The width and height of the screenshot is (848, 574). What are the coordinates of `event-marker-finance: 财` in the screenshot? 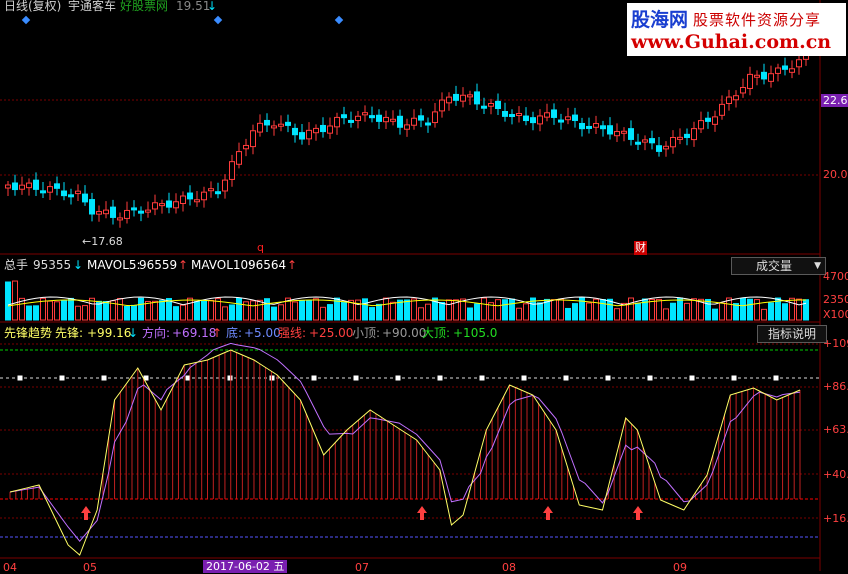 It's located at (640, 248).